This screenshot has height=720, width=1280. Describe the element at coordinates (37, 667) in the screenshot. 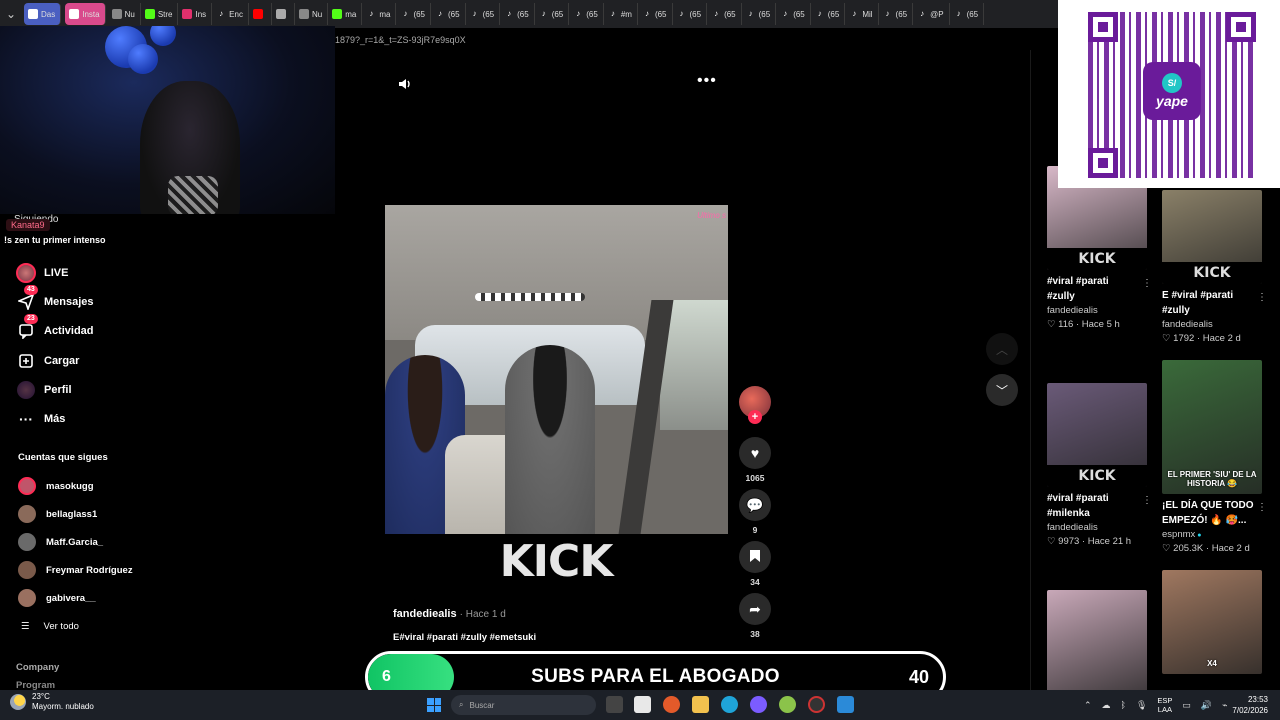

I see `footer-company-link: Company` at that location.